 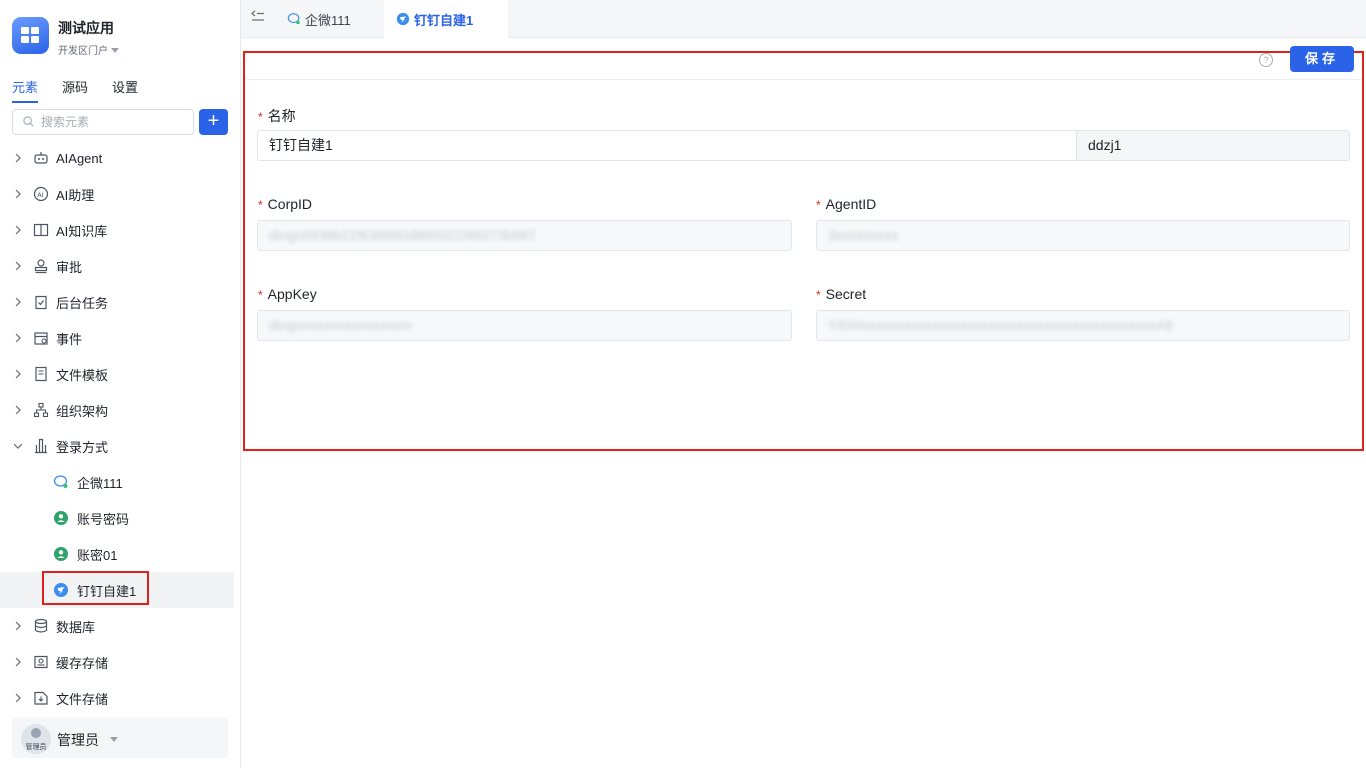 What do you see at coordinates (86, 28) in the screenshot?
I see `app-title: 测试应用` at bounding box center [86, 28].